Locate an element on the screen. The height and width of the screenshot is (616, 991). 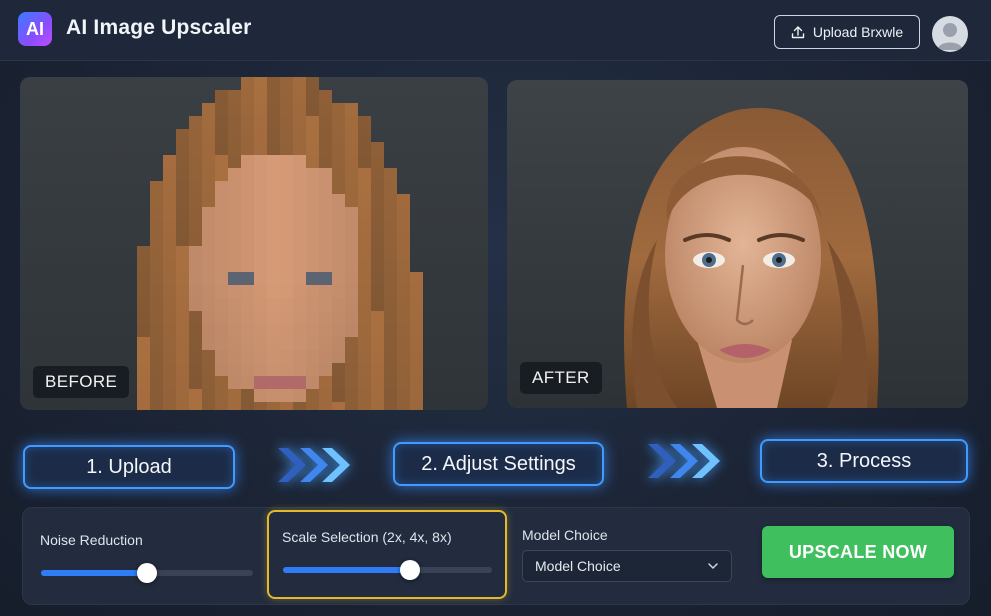
step-upload-label: 1. Upload is located at coordinates (129, 466).